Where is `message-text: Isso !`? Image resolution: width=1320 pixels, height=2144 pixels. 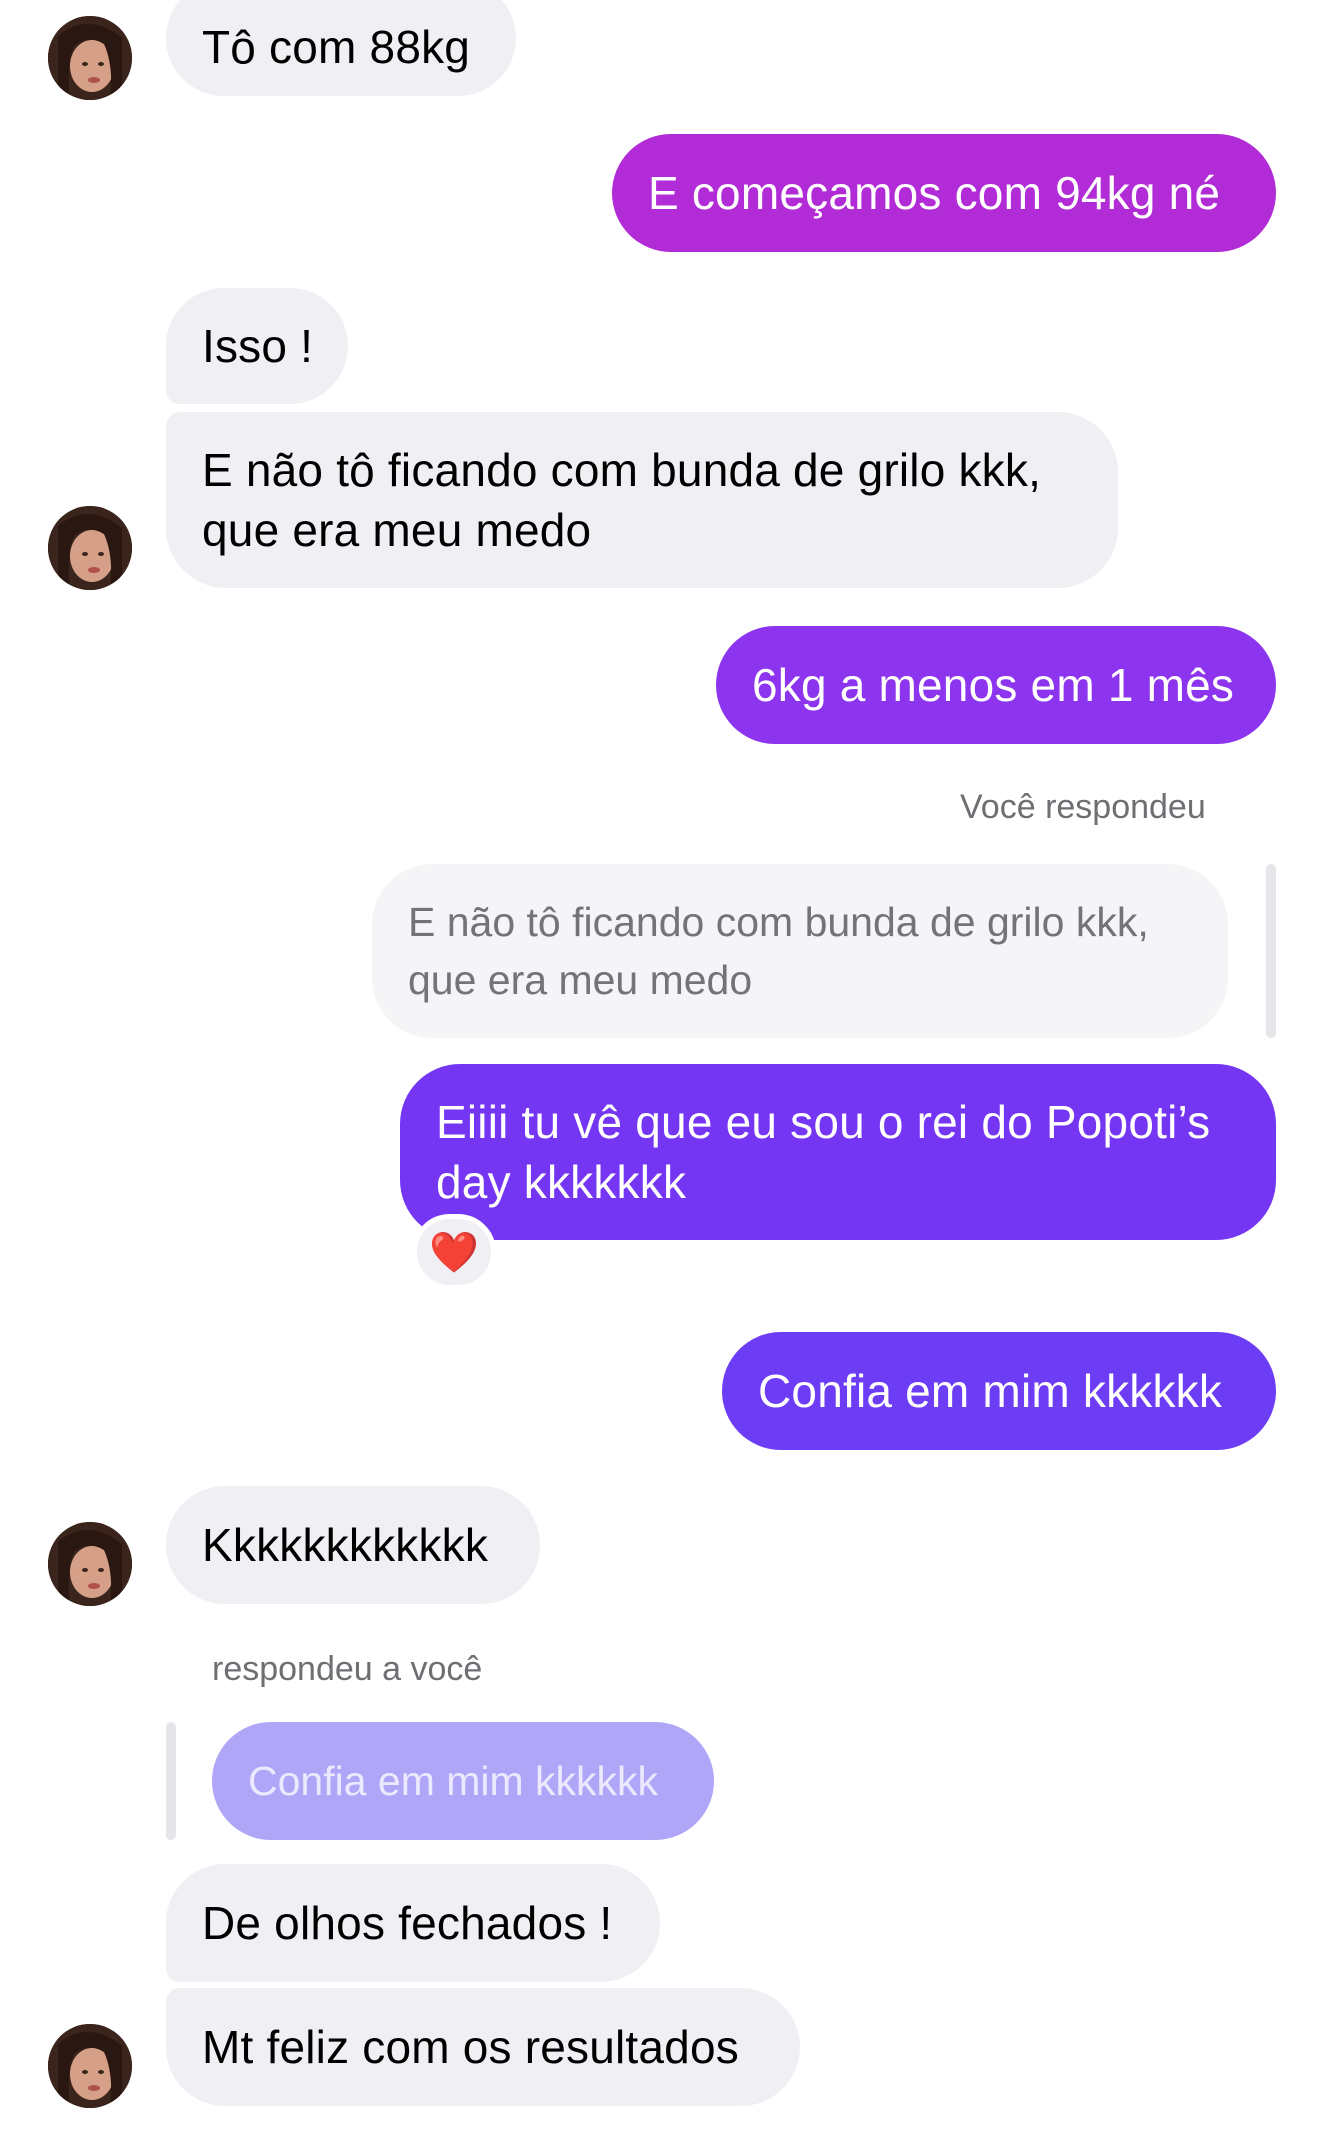 message-text: Isso ! is located at coordinates (258, 346).